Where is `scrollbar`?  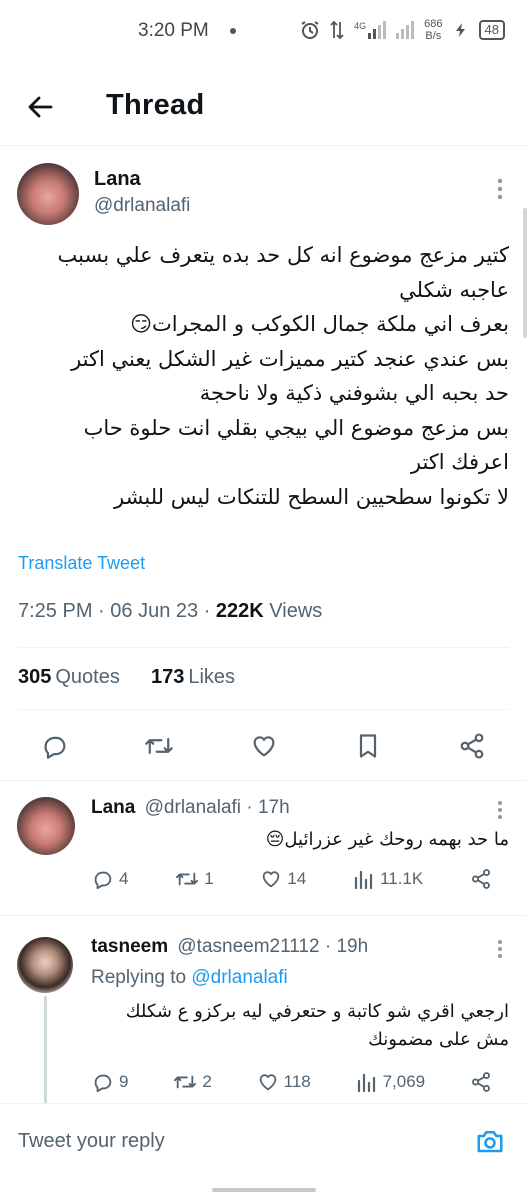
scrollbar is located at coordinates (525, 273).